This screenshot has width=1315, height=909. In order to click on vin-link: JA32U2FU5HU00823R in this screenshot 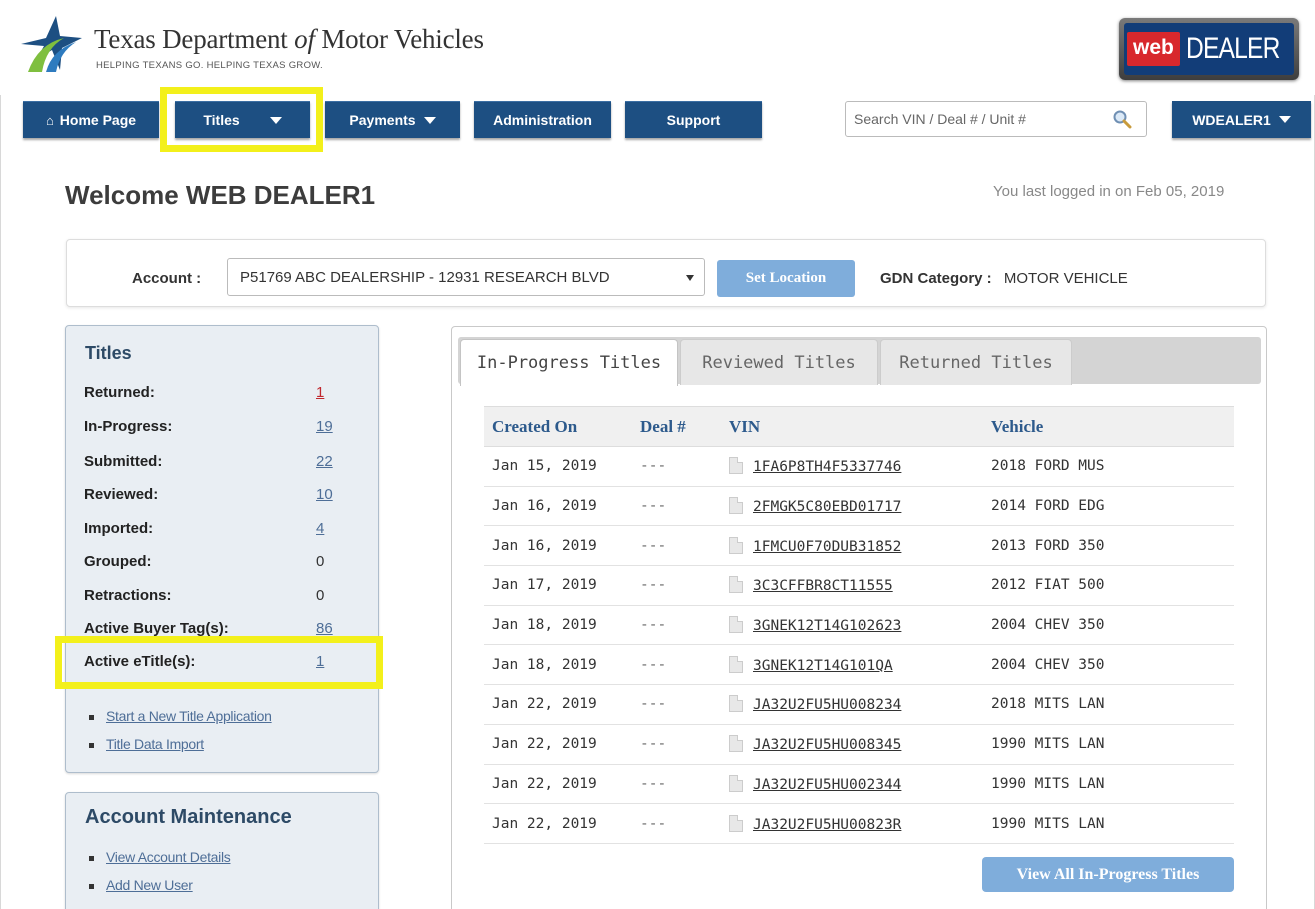, I will do `click(827, 825)`.